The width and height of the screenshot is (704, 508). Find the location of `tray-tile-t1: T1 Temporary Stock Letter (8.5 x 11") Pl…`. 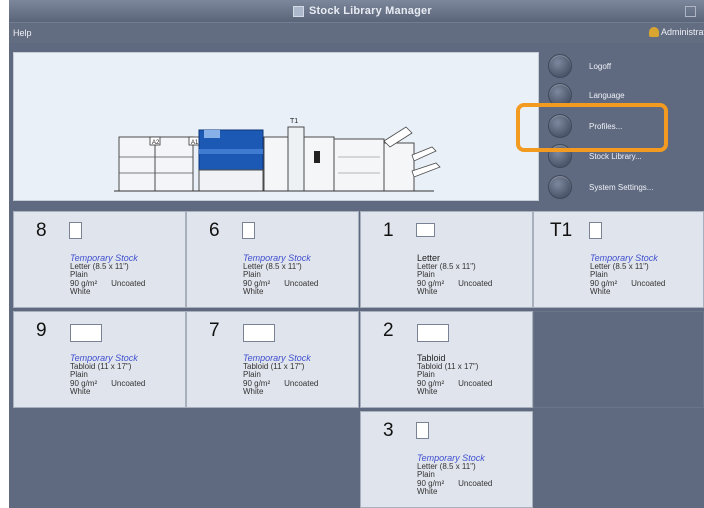

tray-tile-t1: T1 Temporary Stock Letter (8.5 x 11") Pl… is located at coordinates (618, 259).